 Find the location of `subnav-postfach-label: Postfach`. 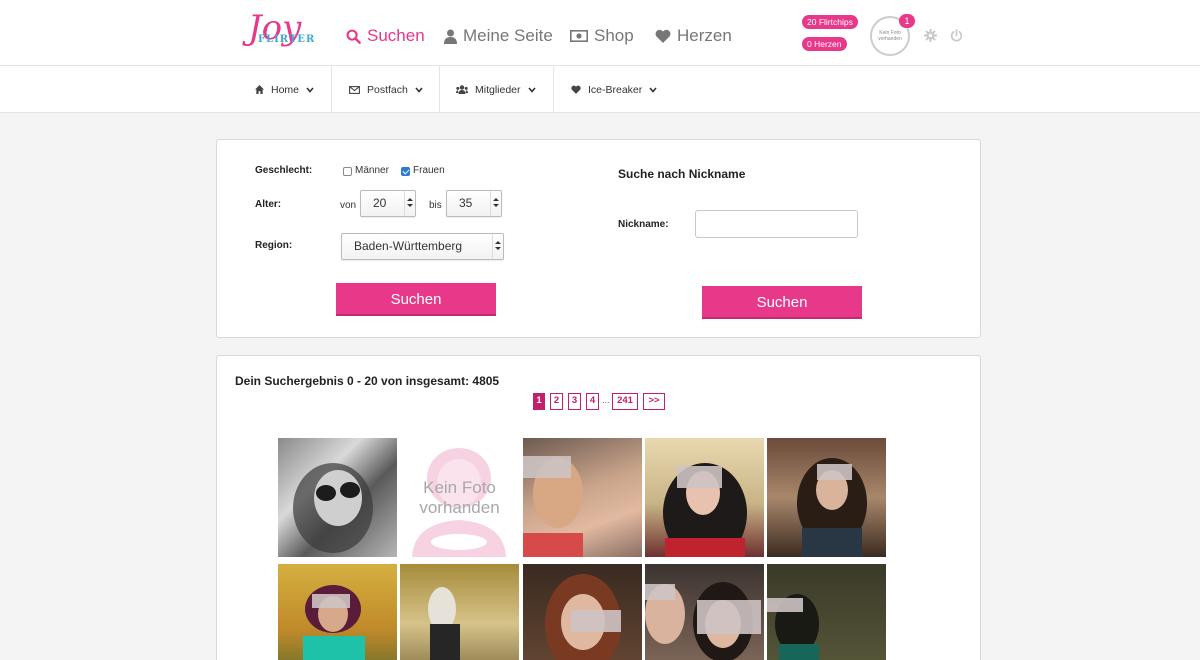

subnav-postfach-label: Postfach is located at coordinates (387, 89).